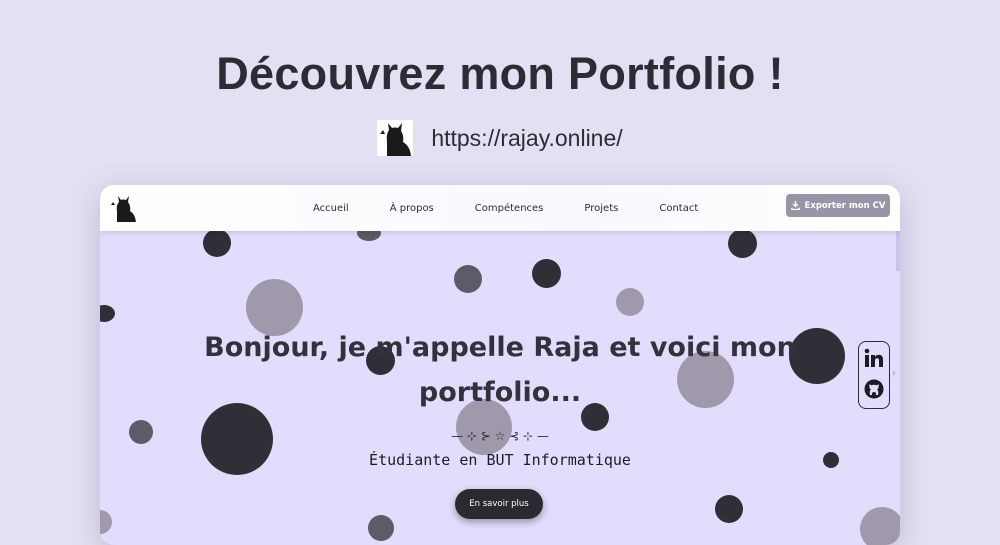 This screenshot has width=1000, height=545. Describe the element at coordinates (412, 208) in the screenshot. I see `nav-link-a-propos: À propos` at that location.